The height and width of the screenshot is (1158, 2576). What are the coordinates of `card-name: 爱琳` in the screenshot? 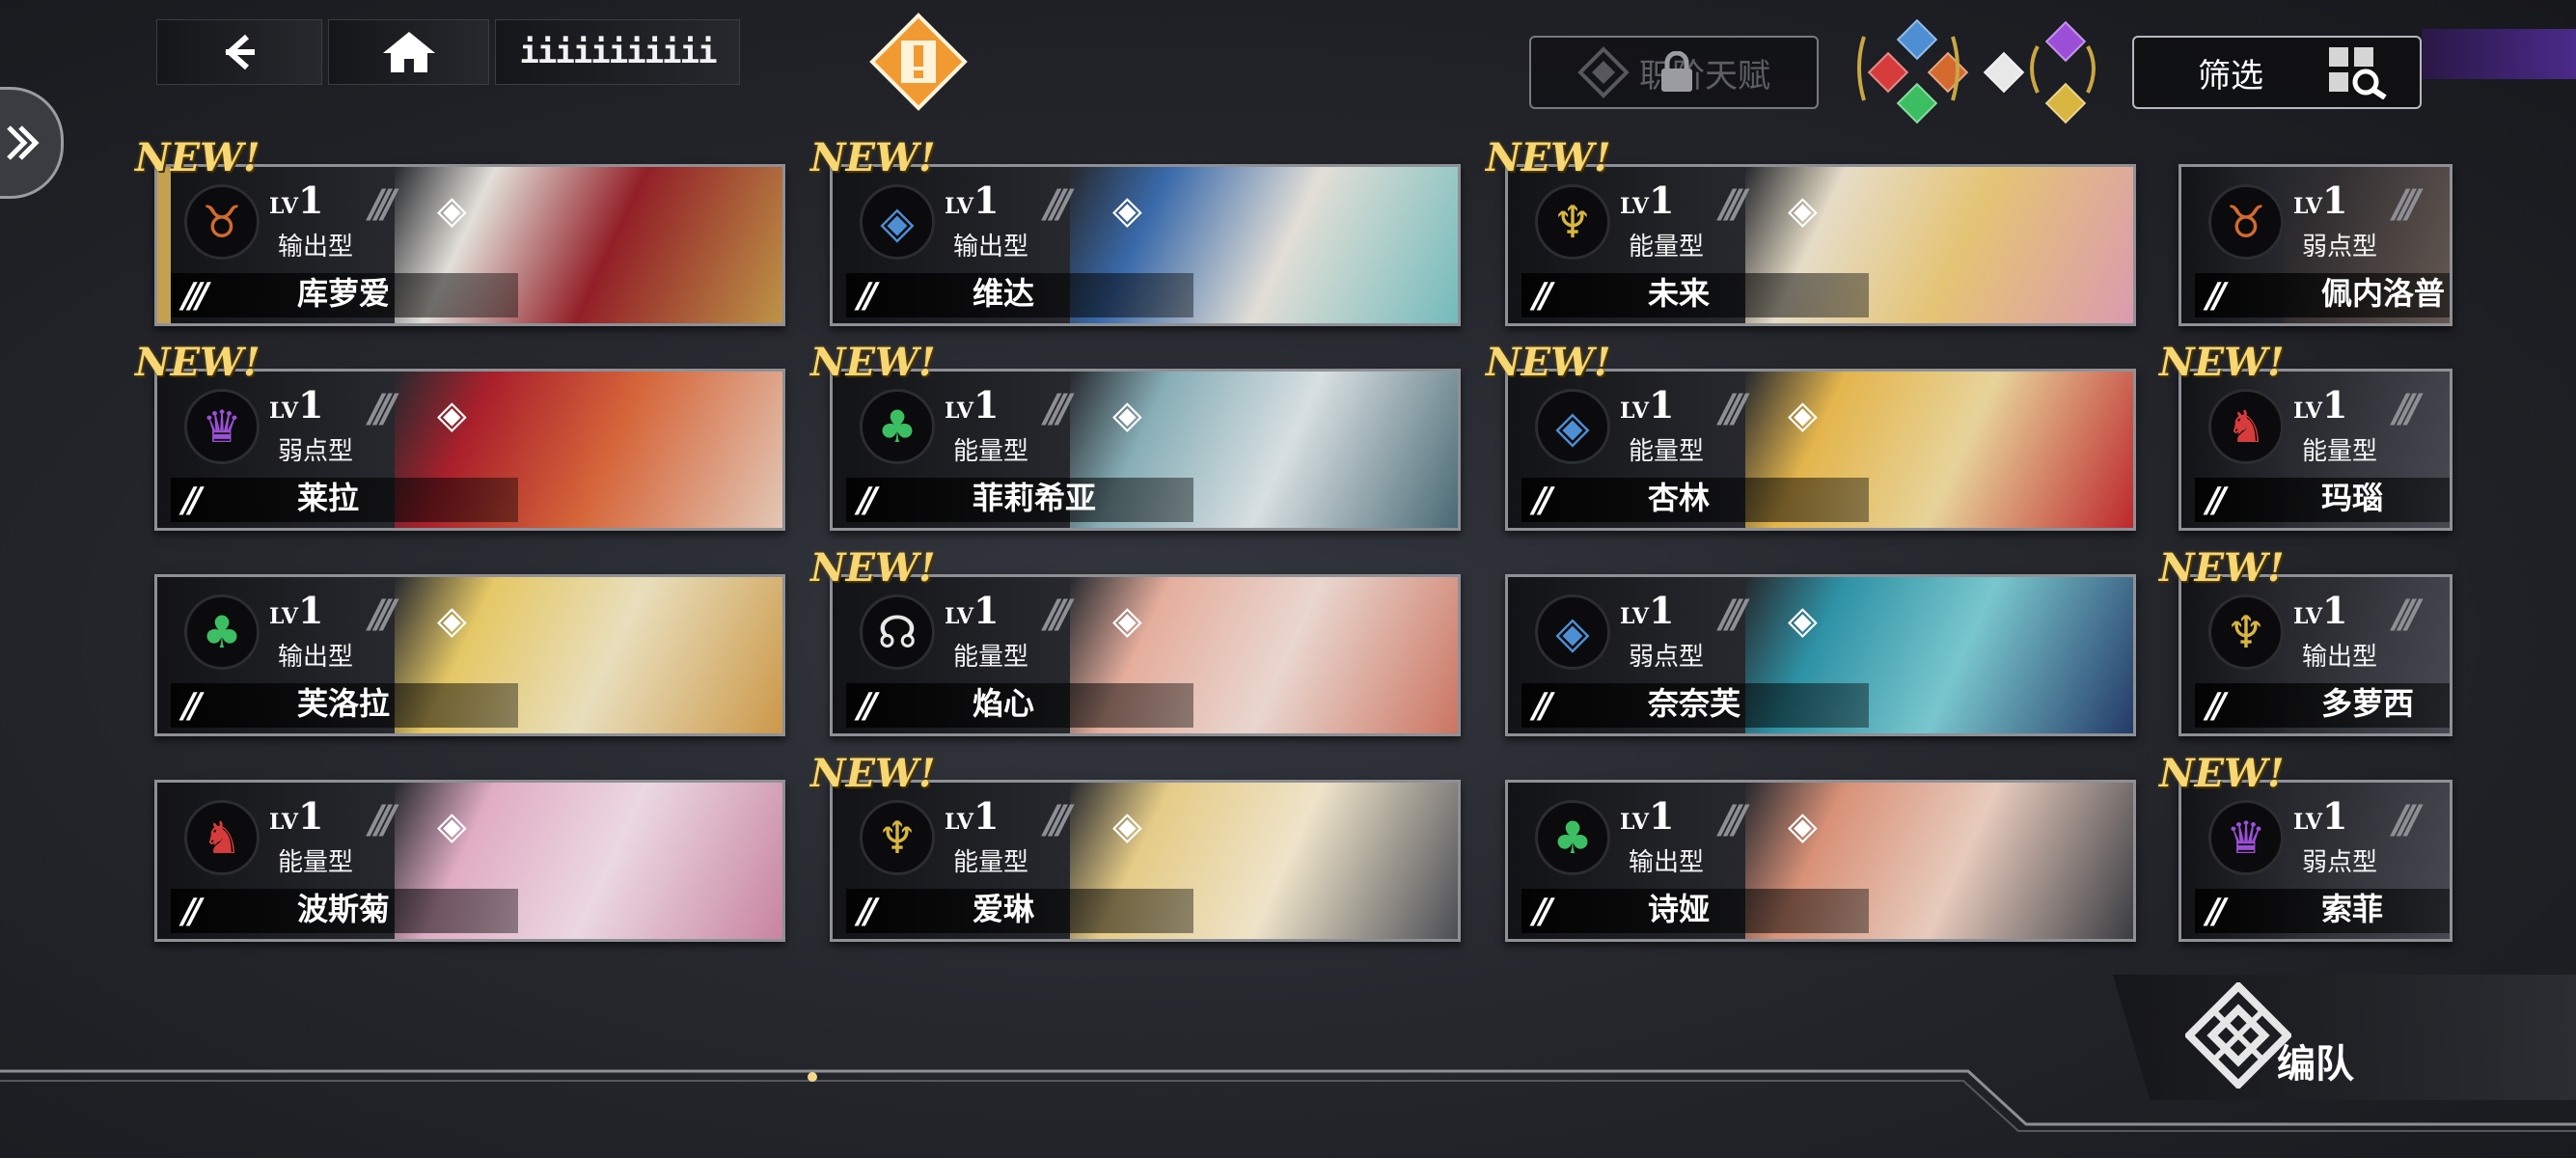 It's located at (1004, 909).